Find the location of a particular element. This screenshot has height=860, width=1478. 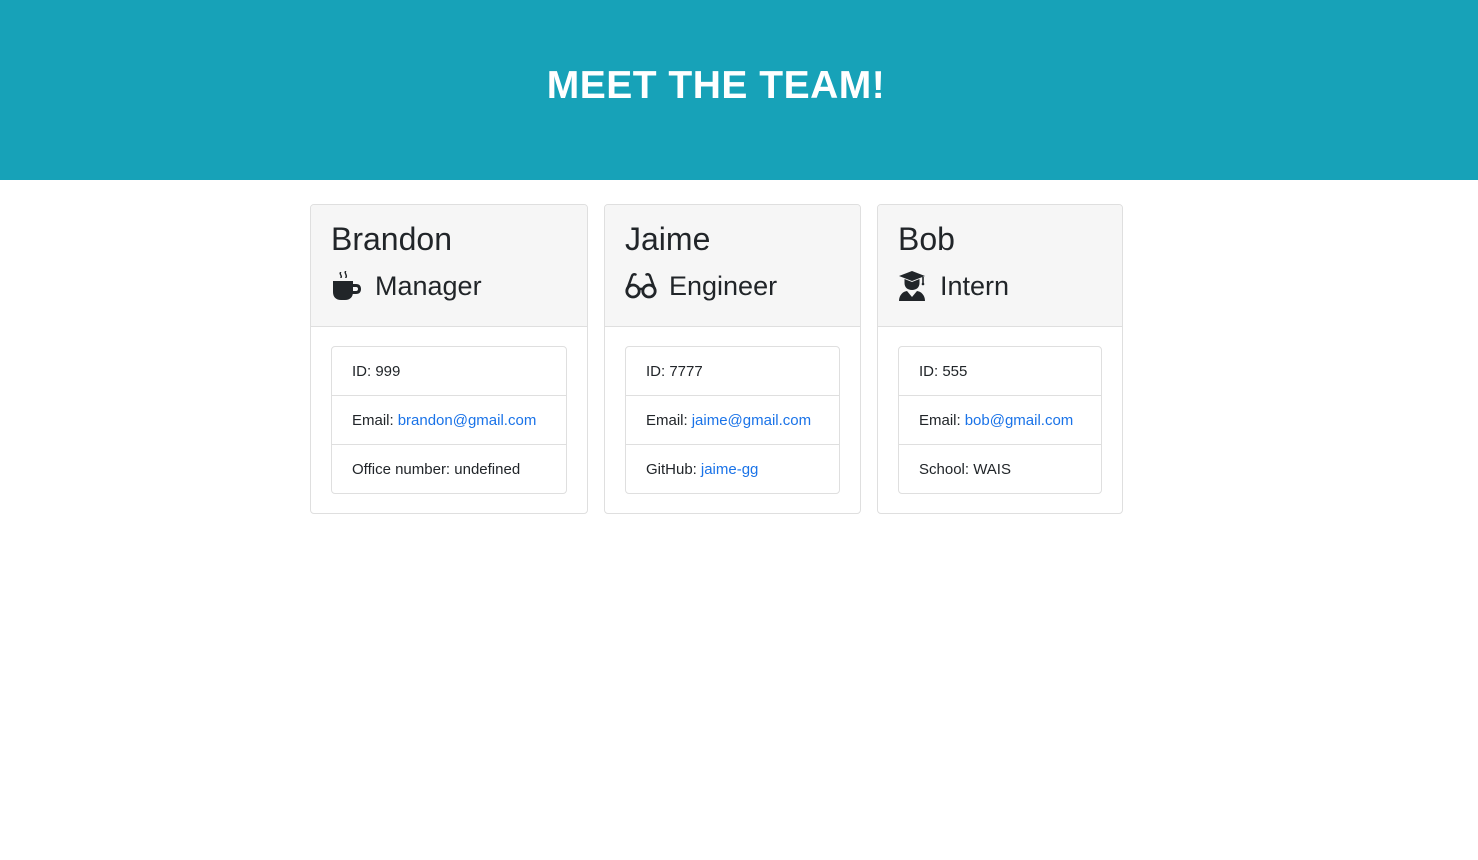

employee-id-text: ID: 999 is located at coordinates (376, 371).